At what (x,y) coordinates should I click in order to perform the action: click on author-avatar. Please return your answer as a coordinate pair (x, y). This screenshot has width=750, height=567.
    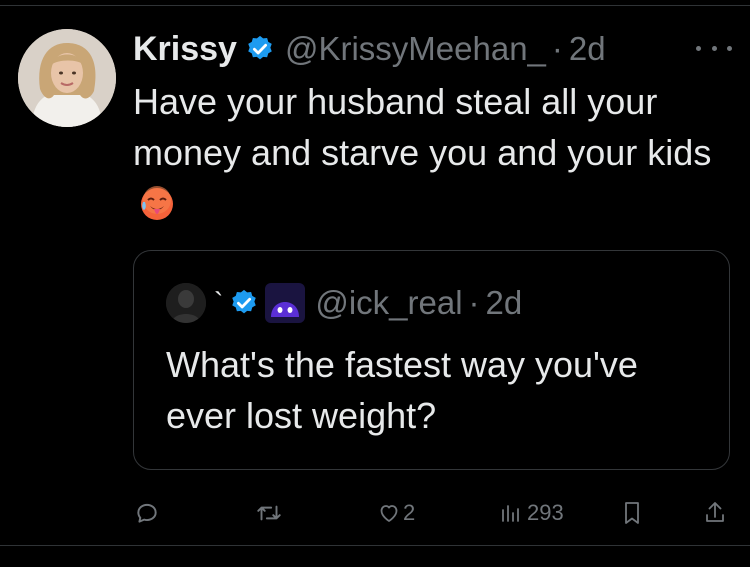
    Looking at the image, I should click on (67, 78).